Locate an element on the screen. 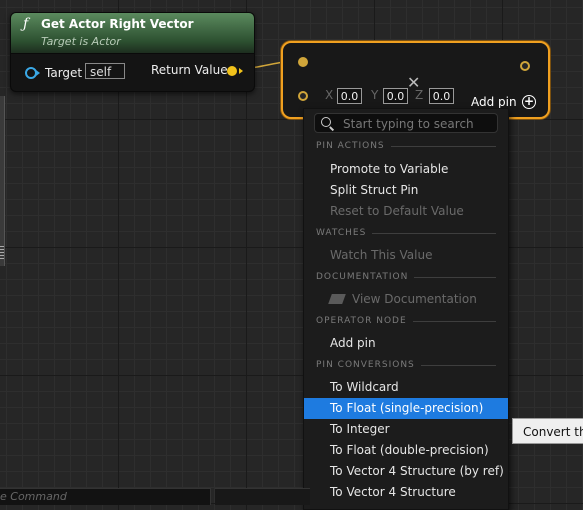  search-icon is located at coordinates (326, 122).